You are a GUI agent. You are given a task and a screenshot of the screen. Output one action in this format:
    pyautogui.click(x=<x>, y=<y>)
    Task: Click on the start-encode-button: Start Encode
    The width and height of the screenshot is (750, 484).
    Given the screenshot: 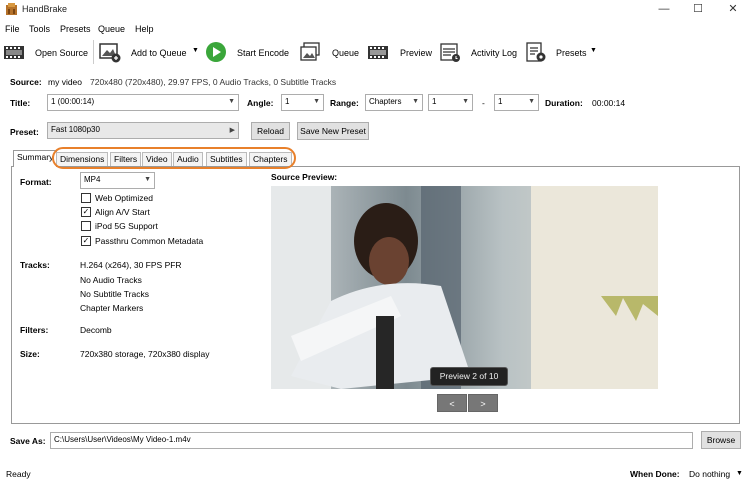 What is the action you would take?
    pyautogui.click(x=263, y=53)
    